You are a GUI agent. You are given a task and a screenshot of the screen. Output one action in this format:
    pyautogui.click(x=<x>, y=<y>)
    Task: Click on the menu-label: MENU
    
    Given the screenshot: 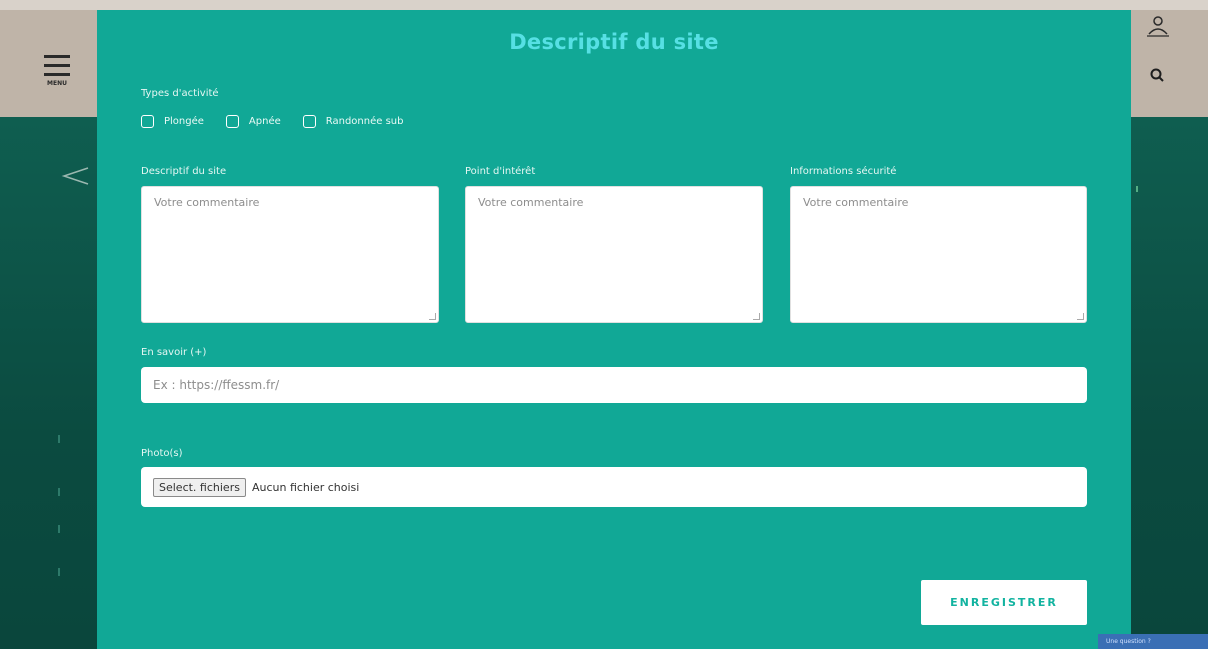 What is the action you would take?
    pyautogui.click(x=57, y=83)
    